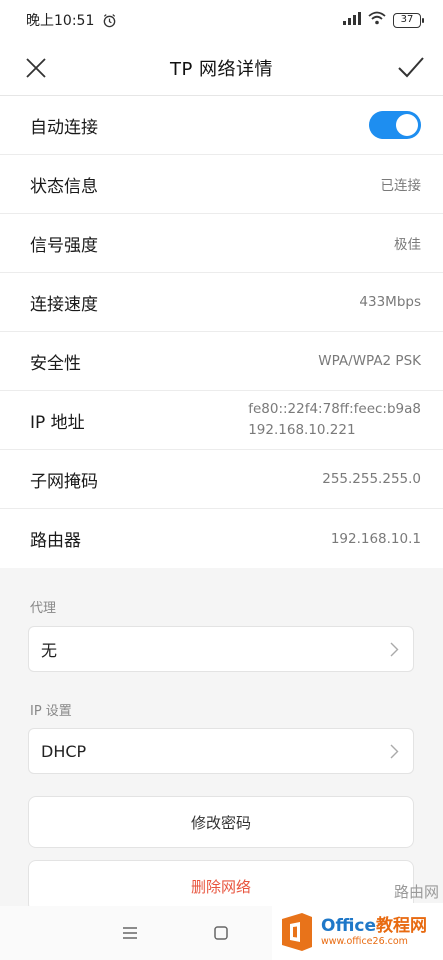  I want to click on ip-address-label: IP 地址, so click(57, 422).